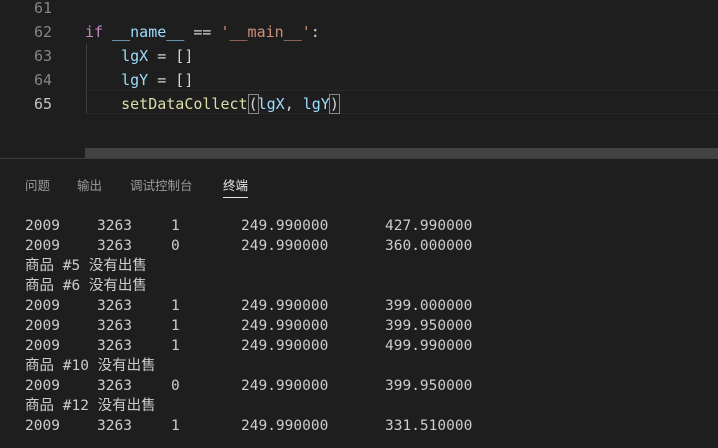 The width and height of the screenshot is (718, 448). What do you see at coordinates (42, 104) in the screenshot?
I see `line-number: 65` at bounding box center [42, 104].